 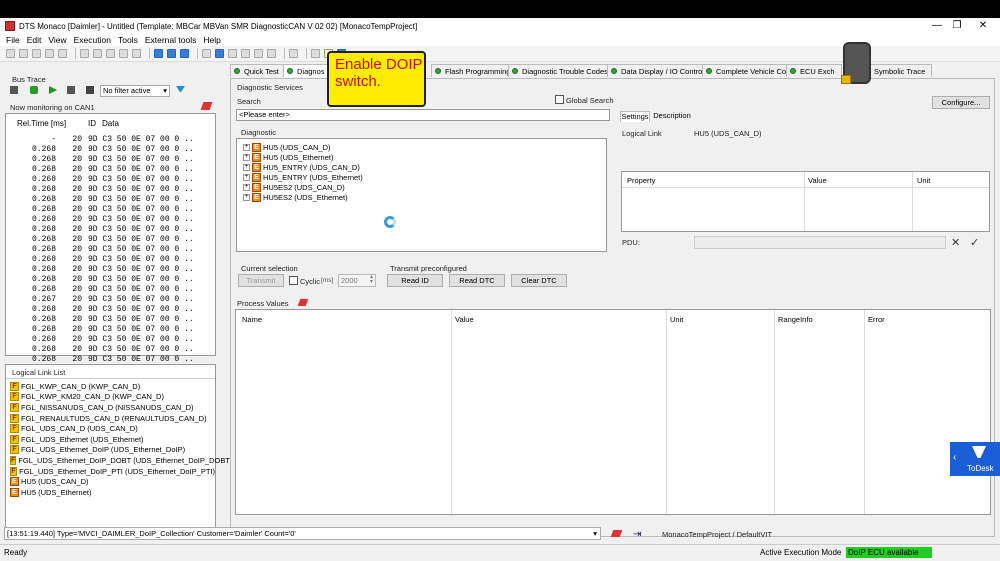 I want to click on close-button: ✕, so click(x=983, y=26).